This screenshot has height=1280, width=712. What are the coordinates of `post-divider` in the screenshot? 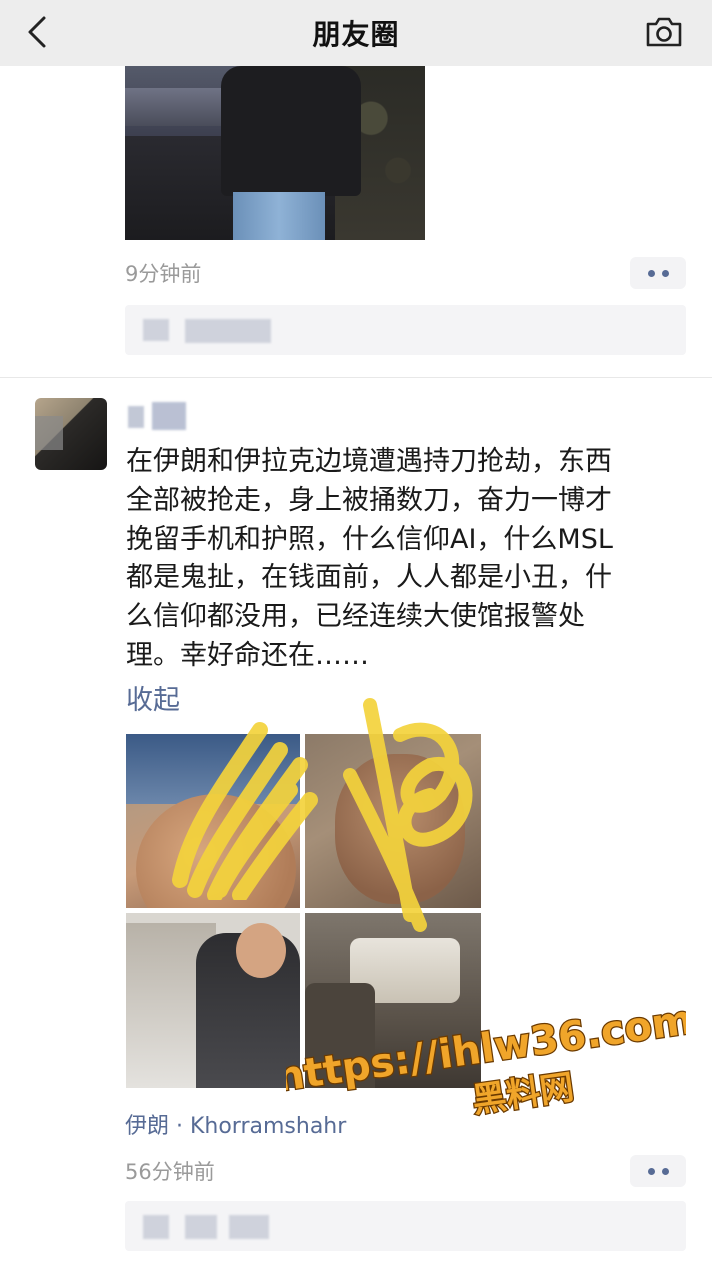 It's located at (356, 377).